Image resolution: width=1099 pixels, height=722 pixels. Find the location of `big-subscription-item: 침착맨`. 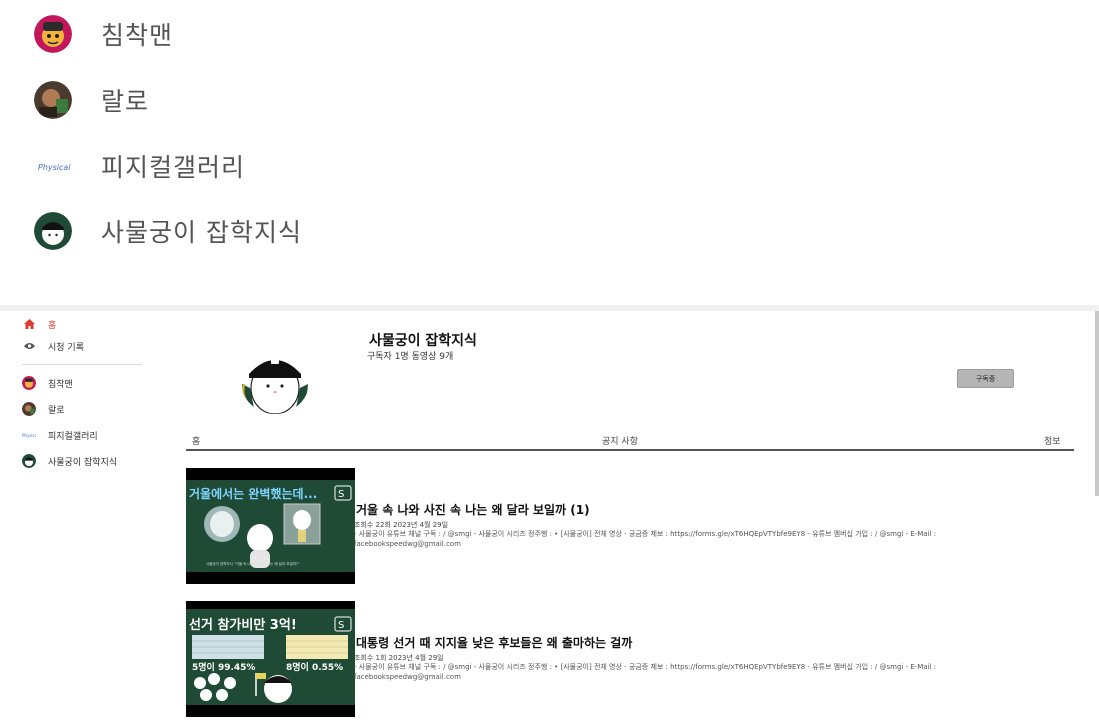

big-subscription-item: 침착맨 is located at coordinates (103, 34).